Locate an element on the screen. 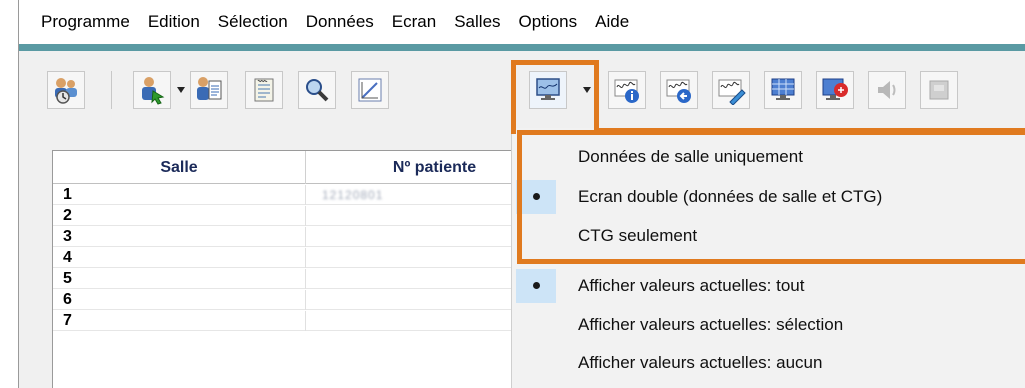  ctg-info-button is located at coordinates (627, 90).